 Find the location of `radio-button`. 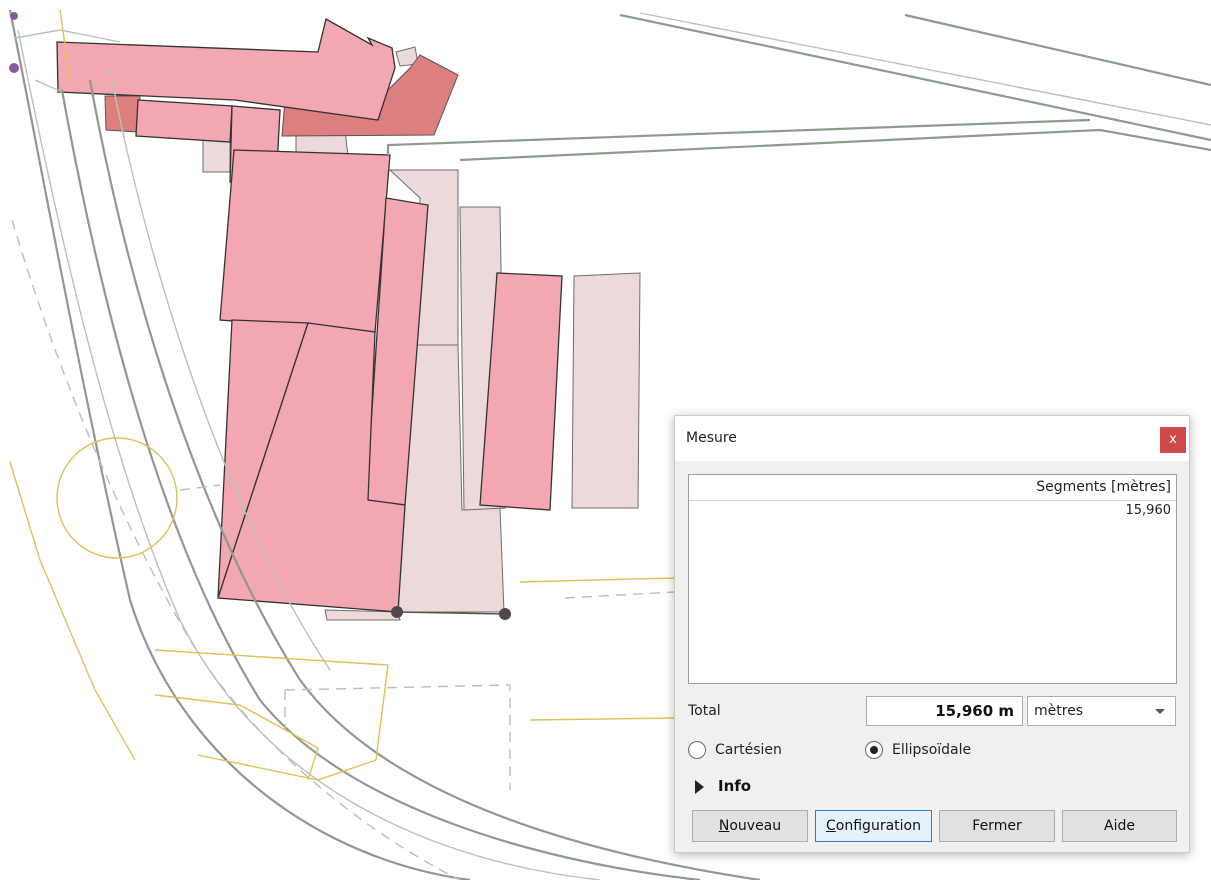

radio-button is located at coordinates (697, 750).